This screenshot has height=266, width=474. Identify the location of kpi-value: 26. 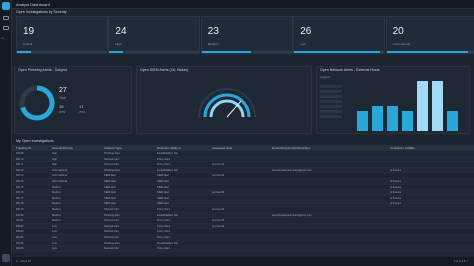
(306, 31).